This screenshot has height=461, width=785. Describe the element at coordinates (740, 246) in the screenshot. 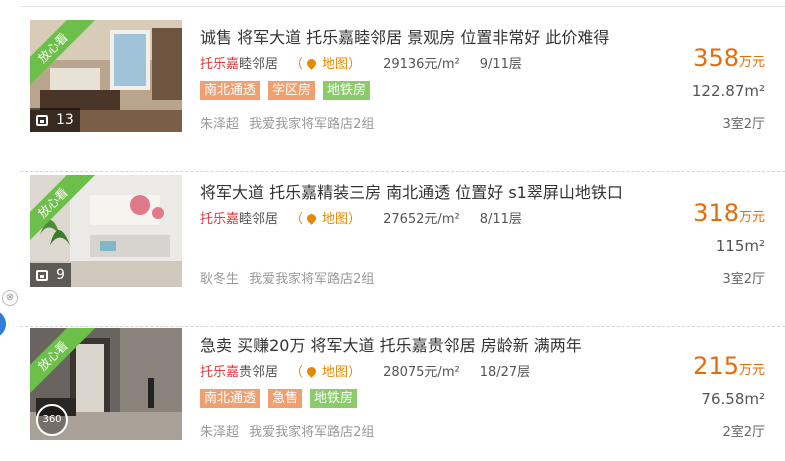

I see `area: 115m²` at that location.